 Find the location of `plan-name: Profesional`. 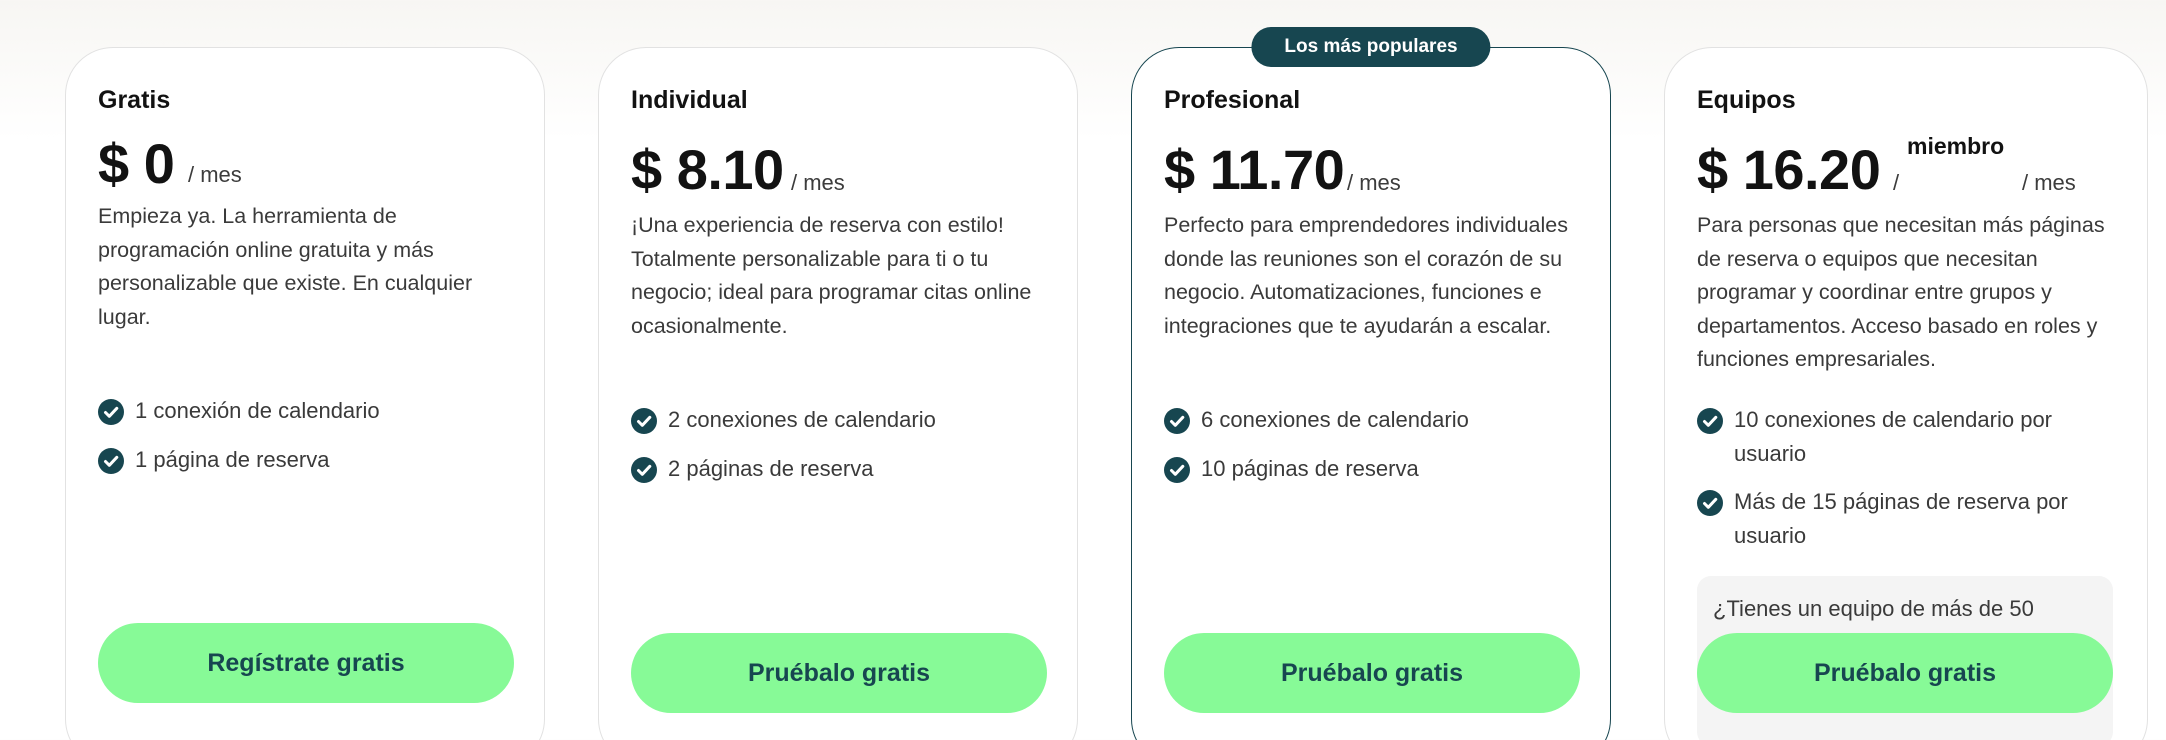

plan-name: Profesional is located at coordinates (1232, 100).